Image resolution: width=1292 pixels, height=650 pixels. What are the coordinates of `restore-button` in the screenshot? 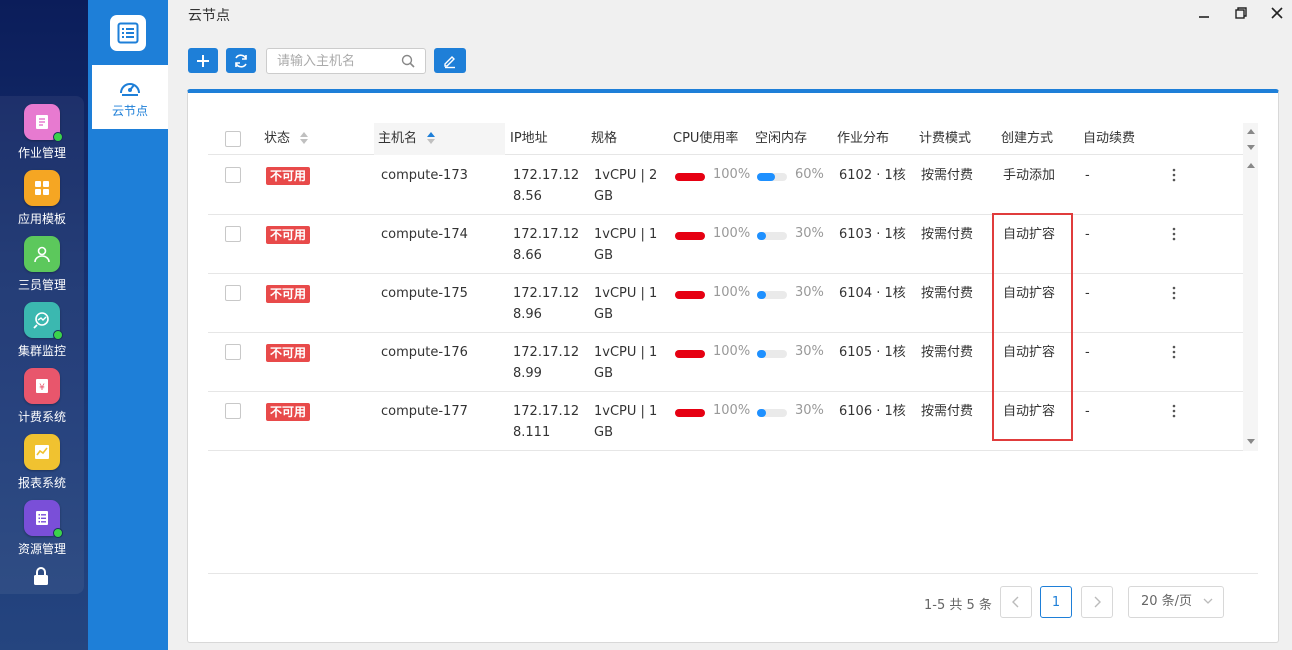 It's located at (1241, 13).